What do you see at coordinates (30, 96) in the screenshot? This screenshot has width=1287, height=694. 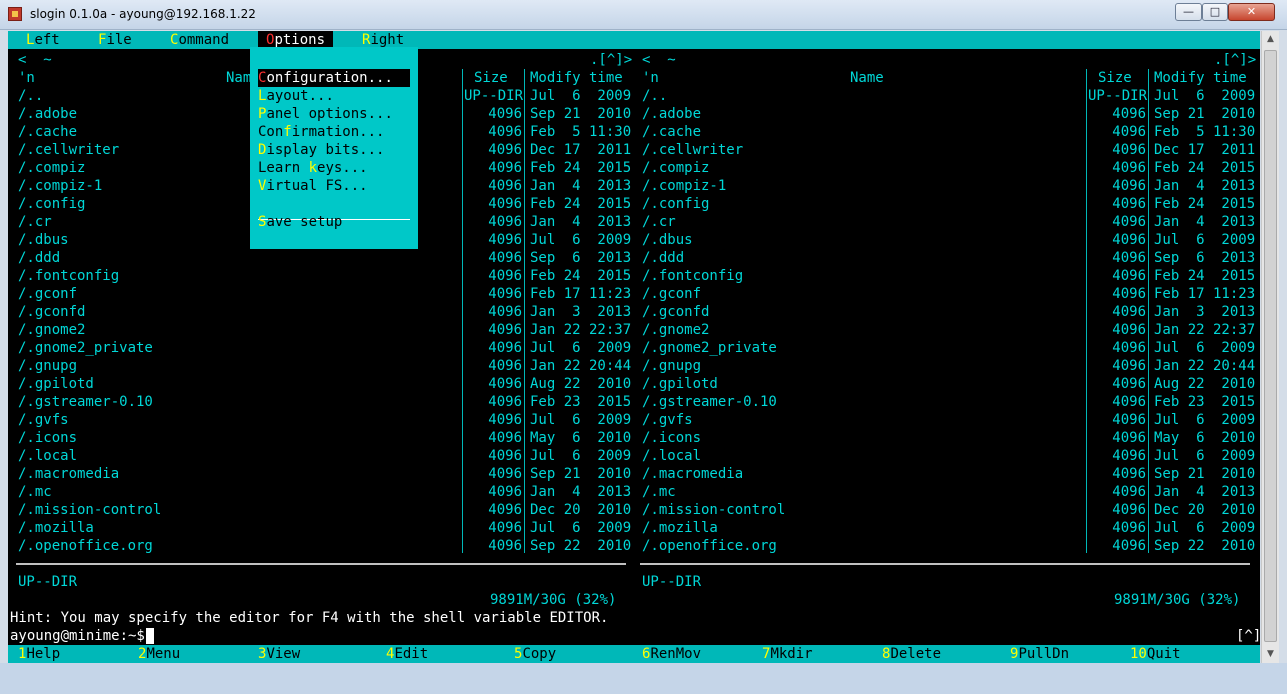 I see `left-file-name: /..` at bounding box center [30, 96].